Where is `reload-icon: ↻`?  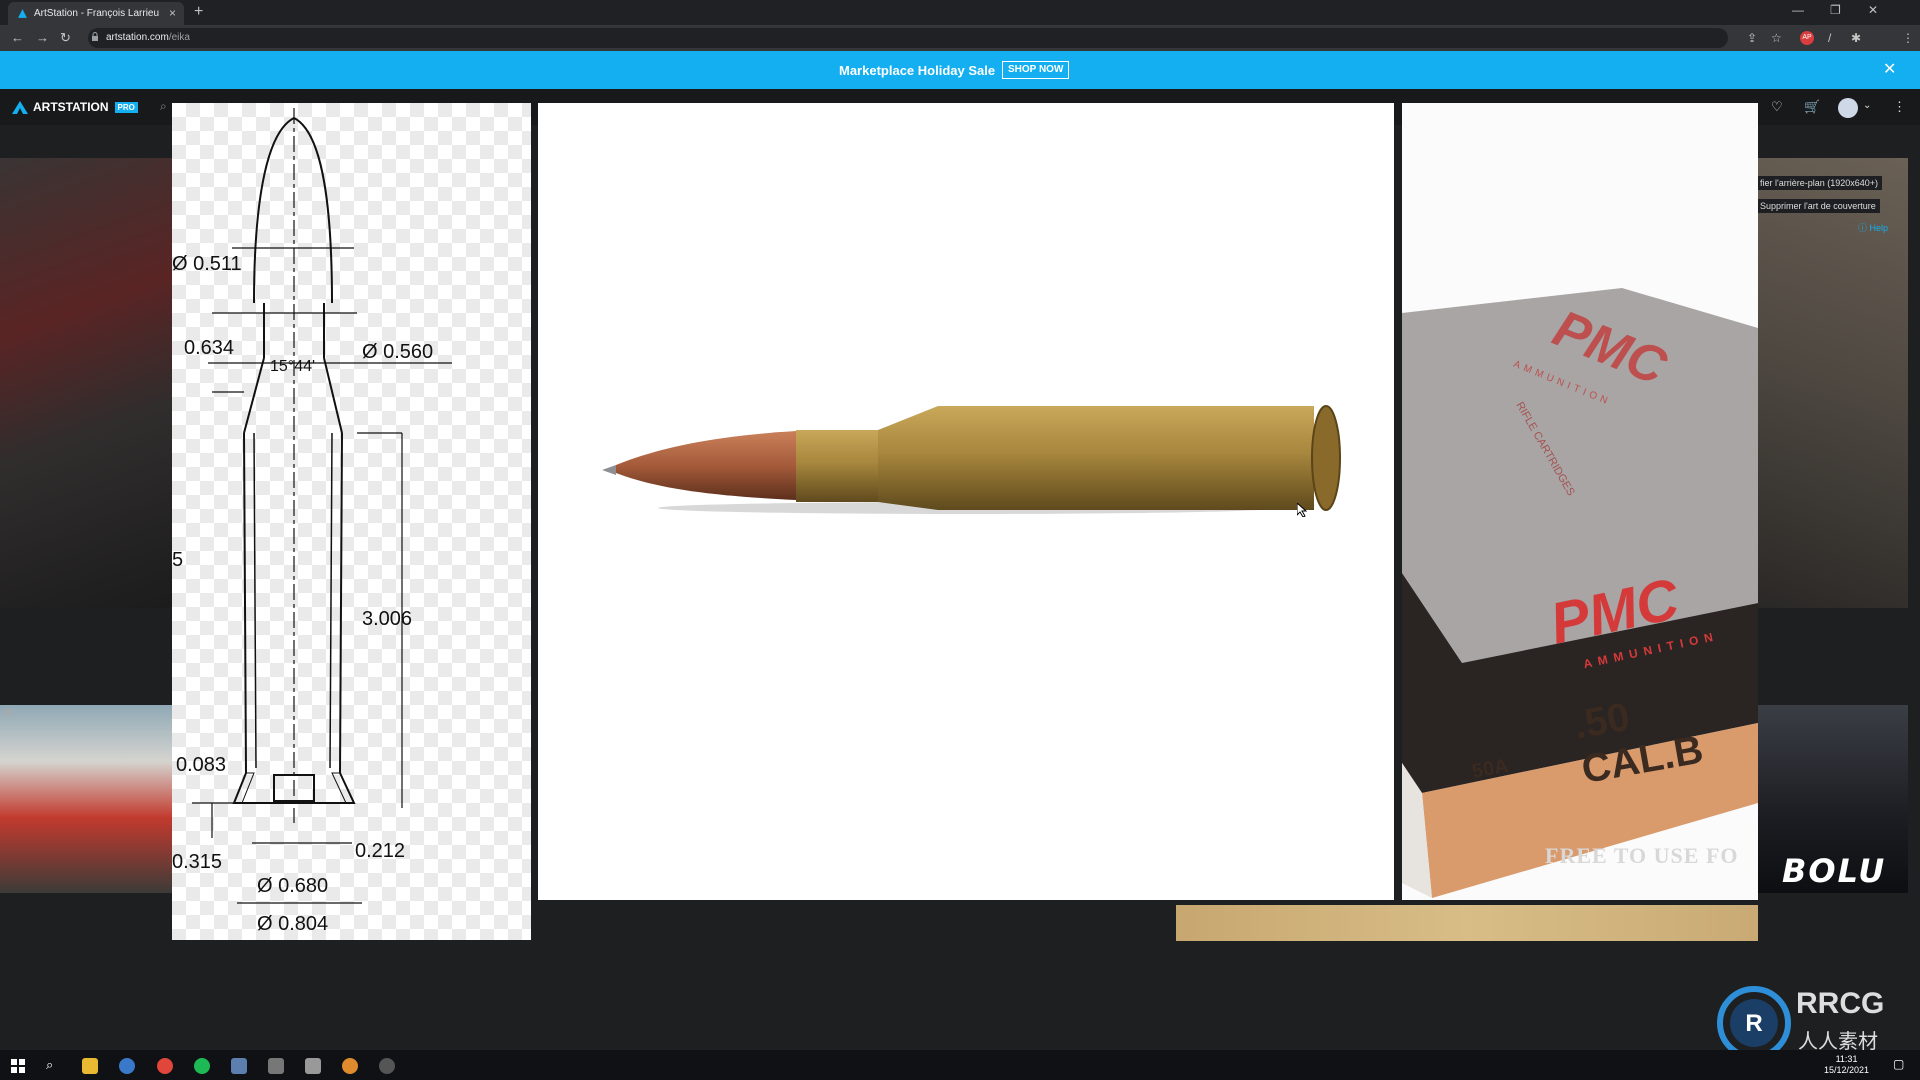 reload-icon: ↻ is located at coordinates (65, 38).